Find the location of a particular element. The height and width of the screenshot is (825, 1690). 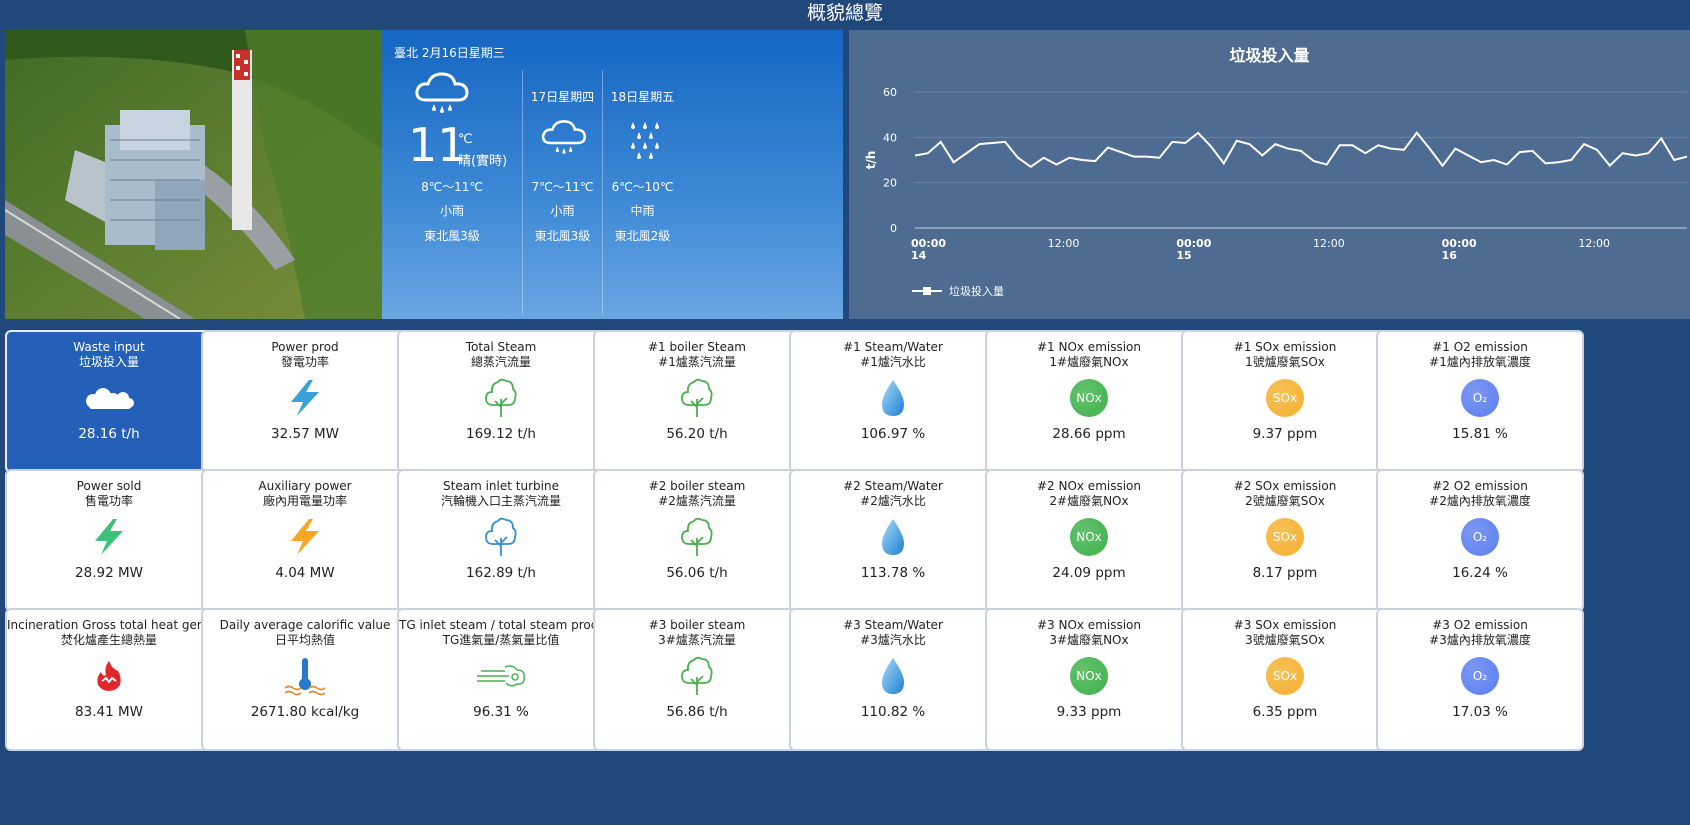

metric-card: Power prod 發電功率 32.57 MW is located at coordinates (305, 401).